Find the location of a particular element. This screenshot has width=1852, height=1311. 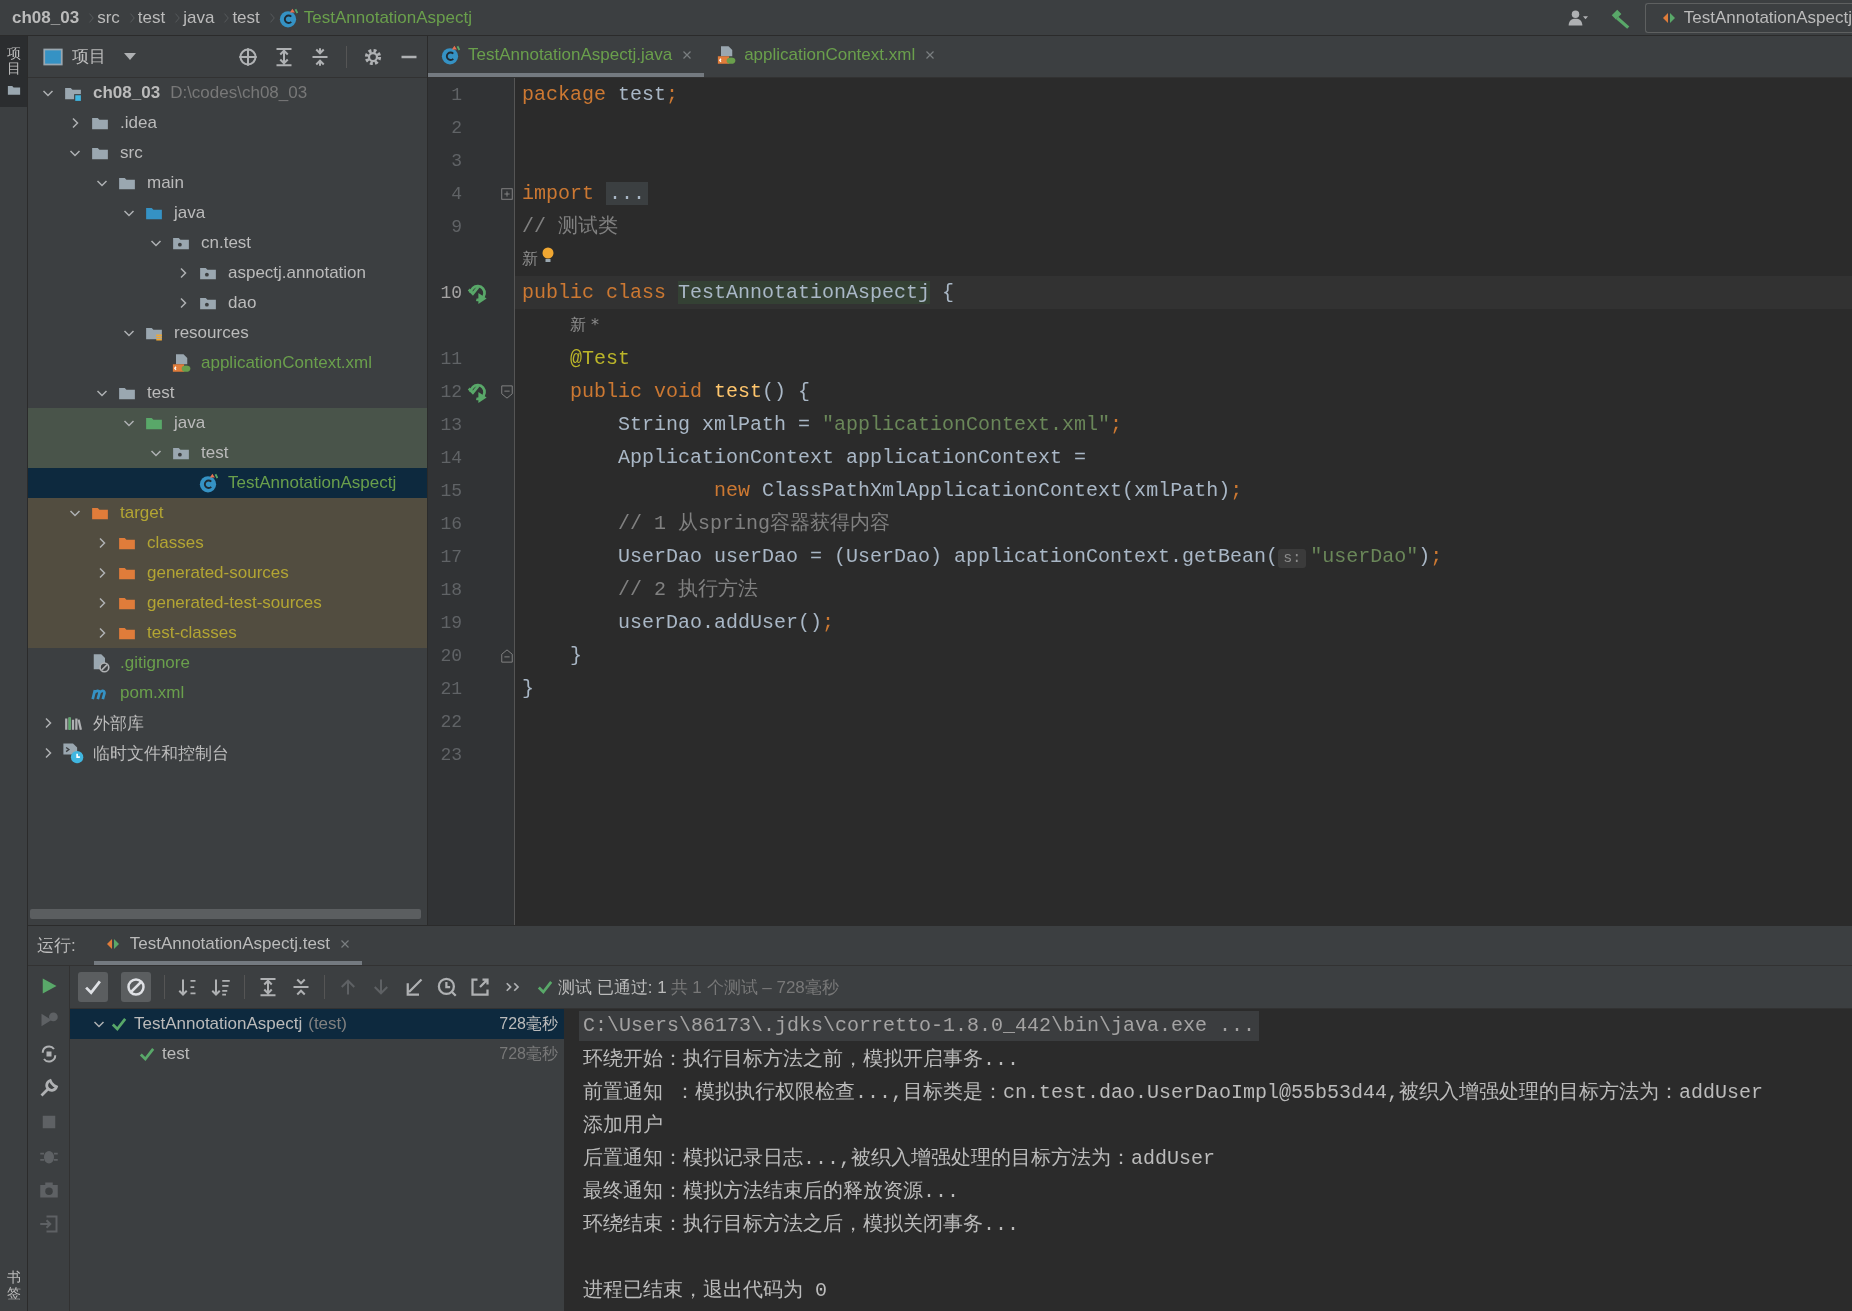

run-config-selector: TestAnnotationAspectj is located at coordinates (1748, 17).